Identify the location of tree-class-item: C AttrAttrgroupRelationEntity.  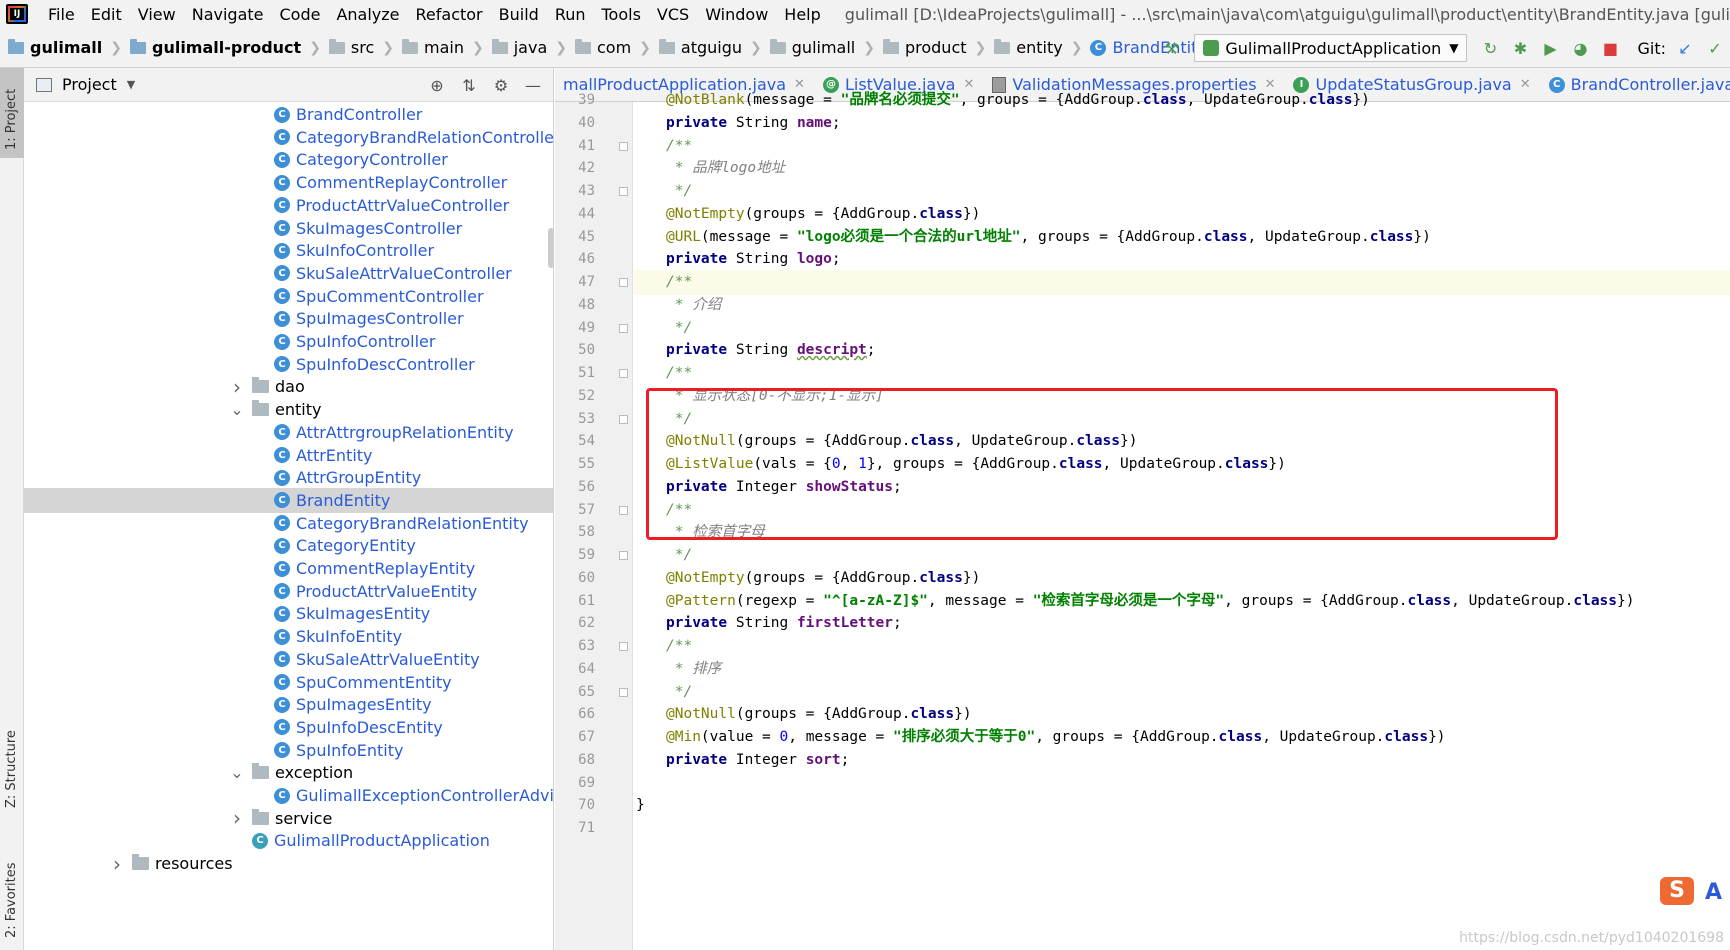
(288, 432).